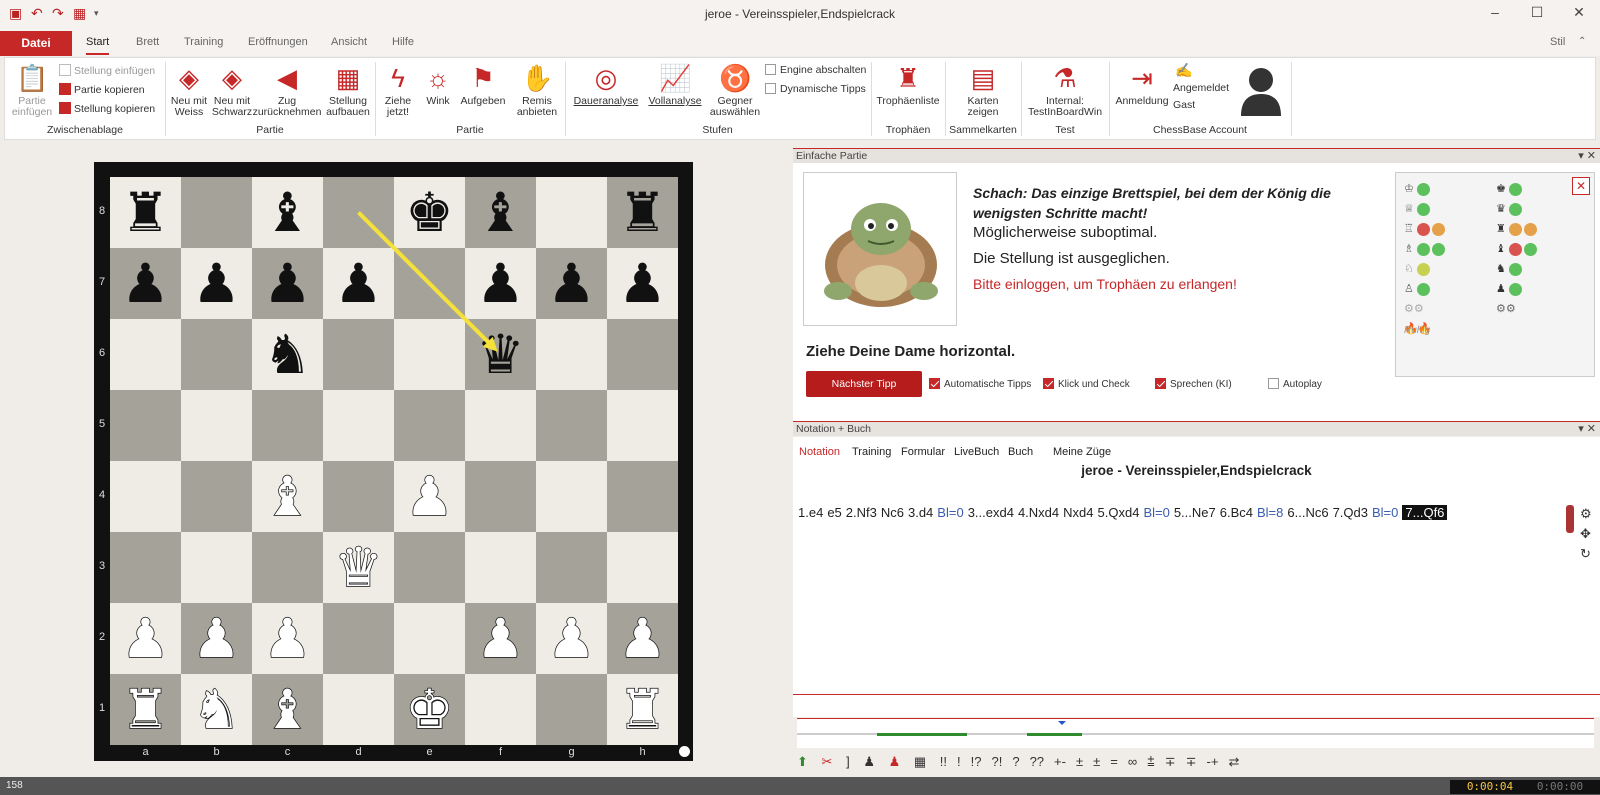 The image size is (1600, 795). I want to click on square-c8: ♝, so click(287, 212).